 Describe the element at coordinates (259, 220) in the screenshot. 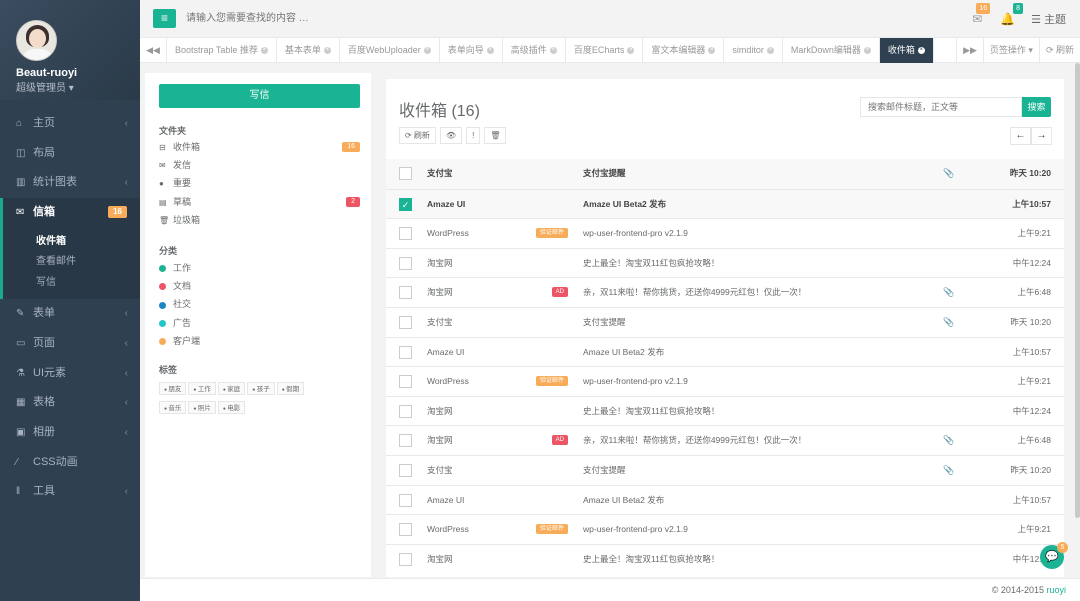

I see `folder-item-4: 🗑 垃圾箱` at that location.